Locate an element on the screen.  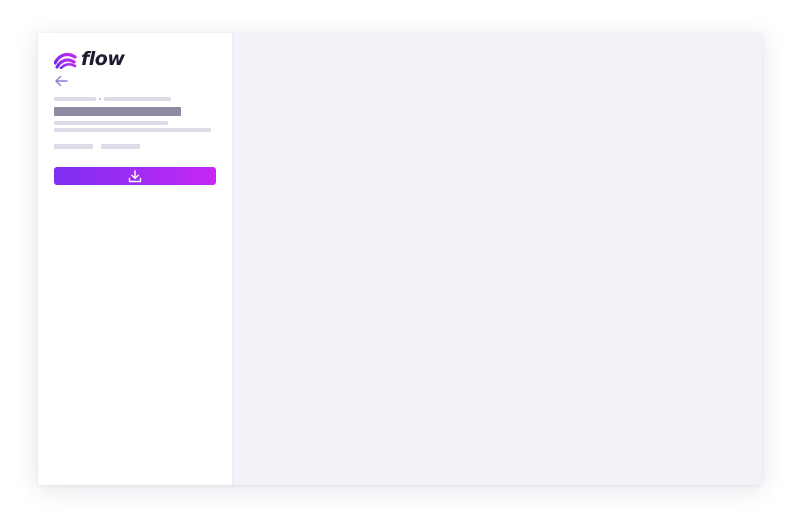
download-button is located at coordinates (135, 176).